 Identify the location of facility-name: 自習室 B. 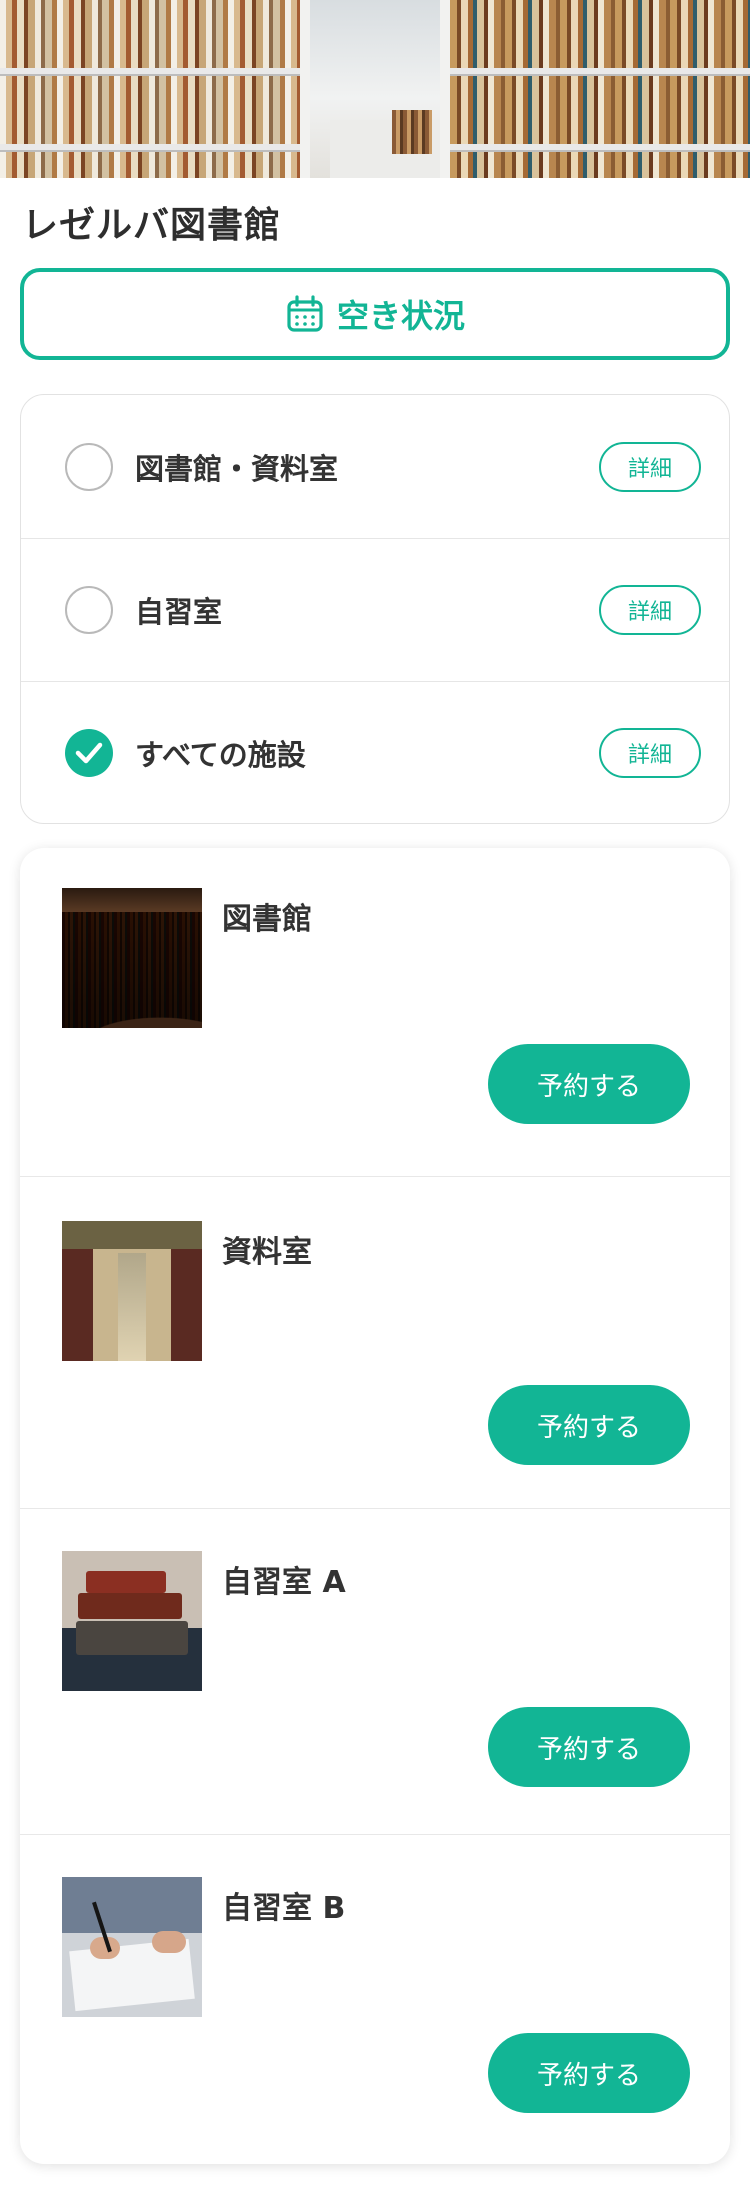
(284, 1908).